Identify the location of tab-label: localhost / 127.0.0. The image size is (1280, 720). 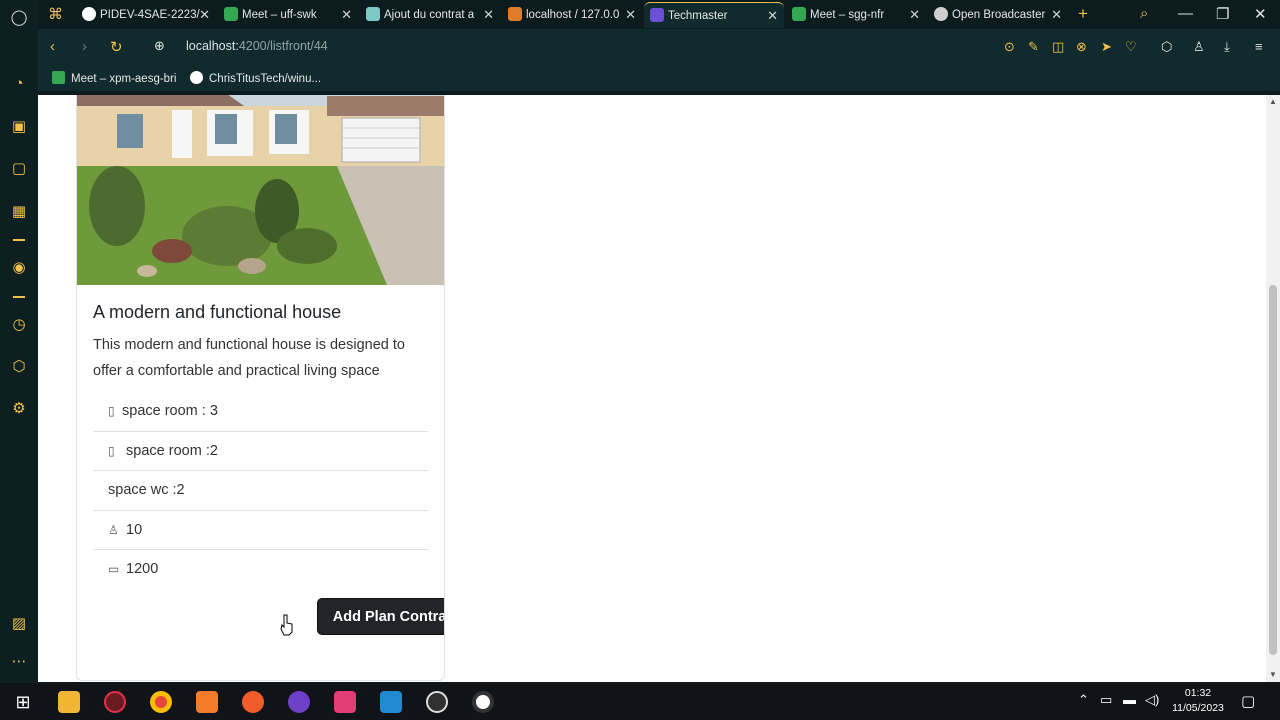
(573, 15).